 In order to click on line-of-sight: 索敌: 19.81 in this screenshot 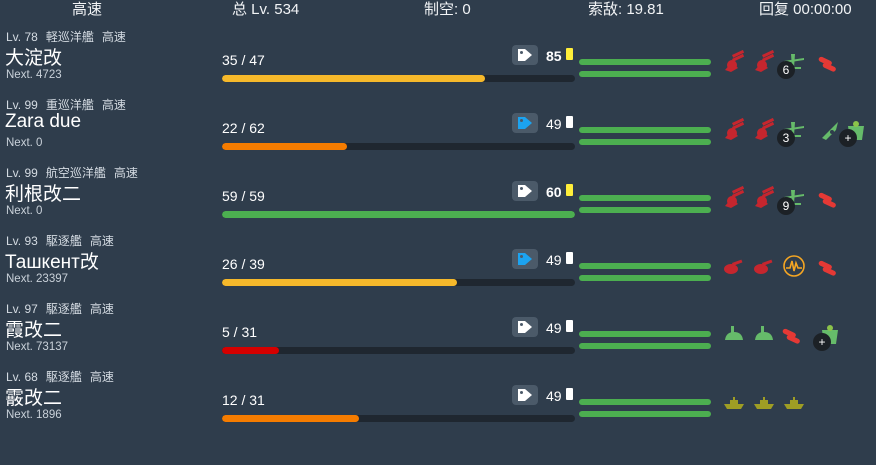, I will do `click(626, 9)`.